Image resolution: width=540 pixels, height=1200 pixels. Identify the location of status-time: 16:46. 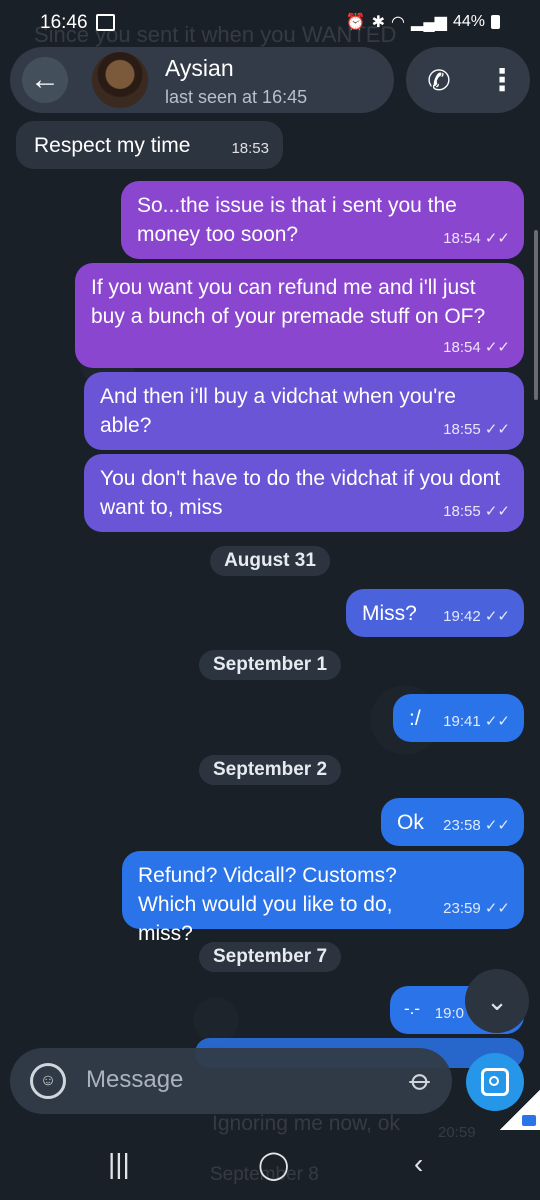
(64, 22).